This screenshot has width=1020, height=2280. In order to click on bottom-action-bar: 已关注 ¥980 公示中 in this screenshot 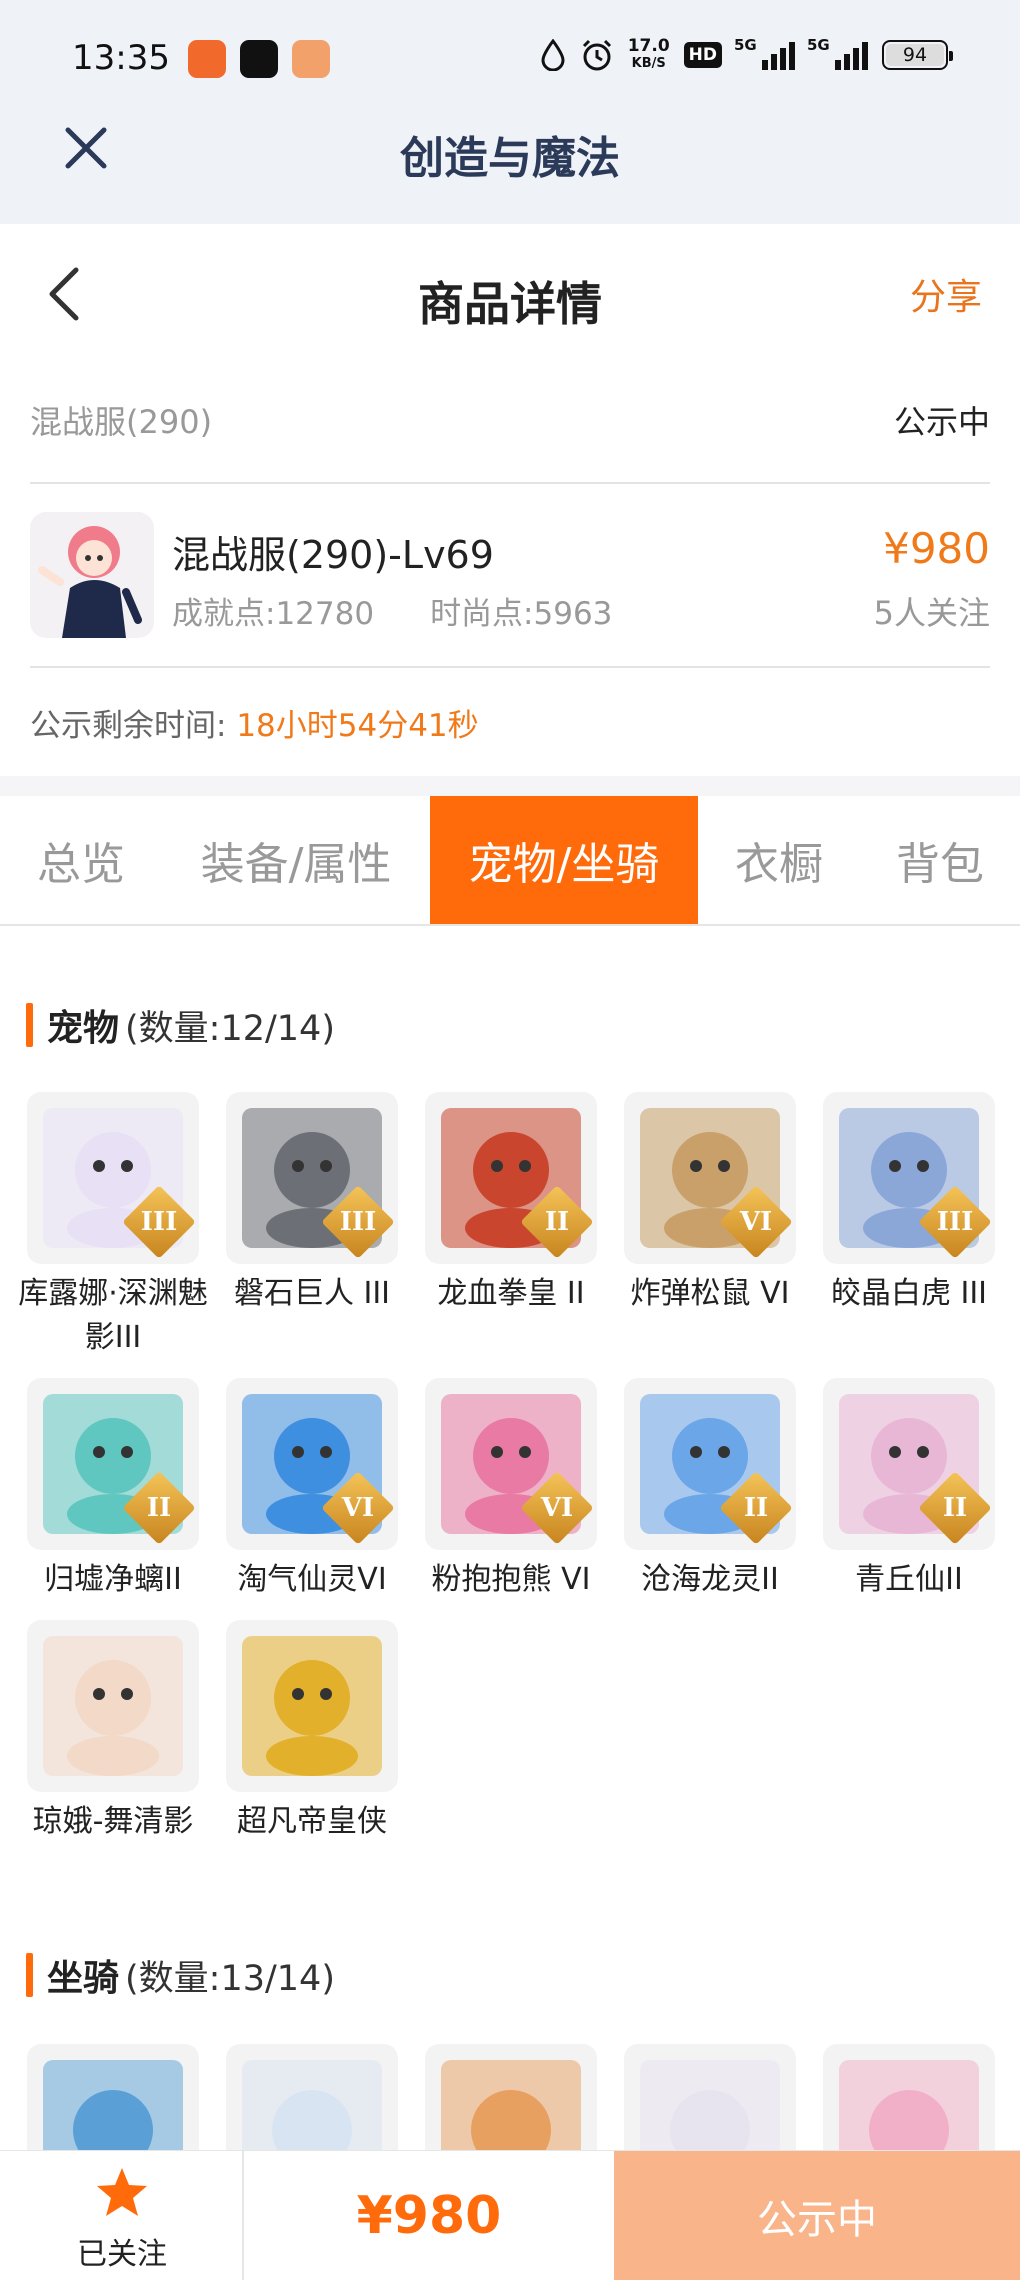, I will do `click(510, 2215)`.